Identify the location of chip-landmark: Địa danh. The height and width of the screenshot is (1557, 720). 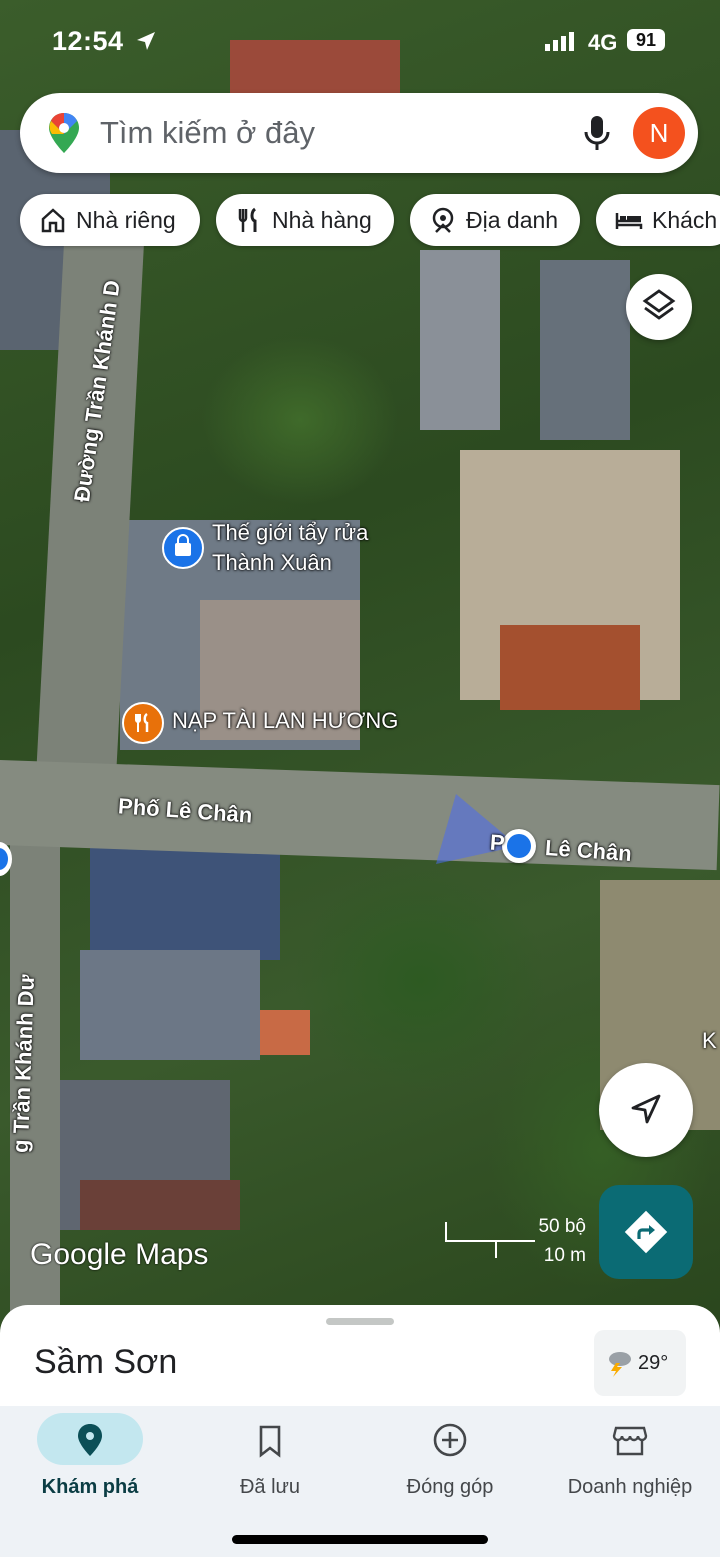
(495, 220).